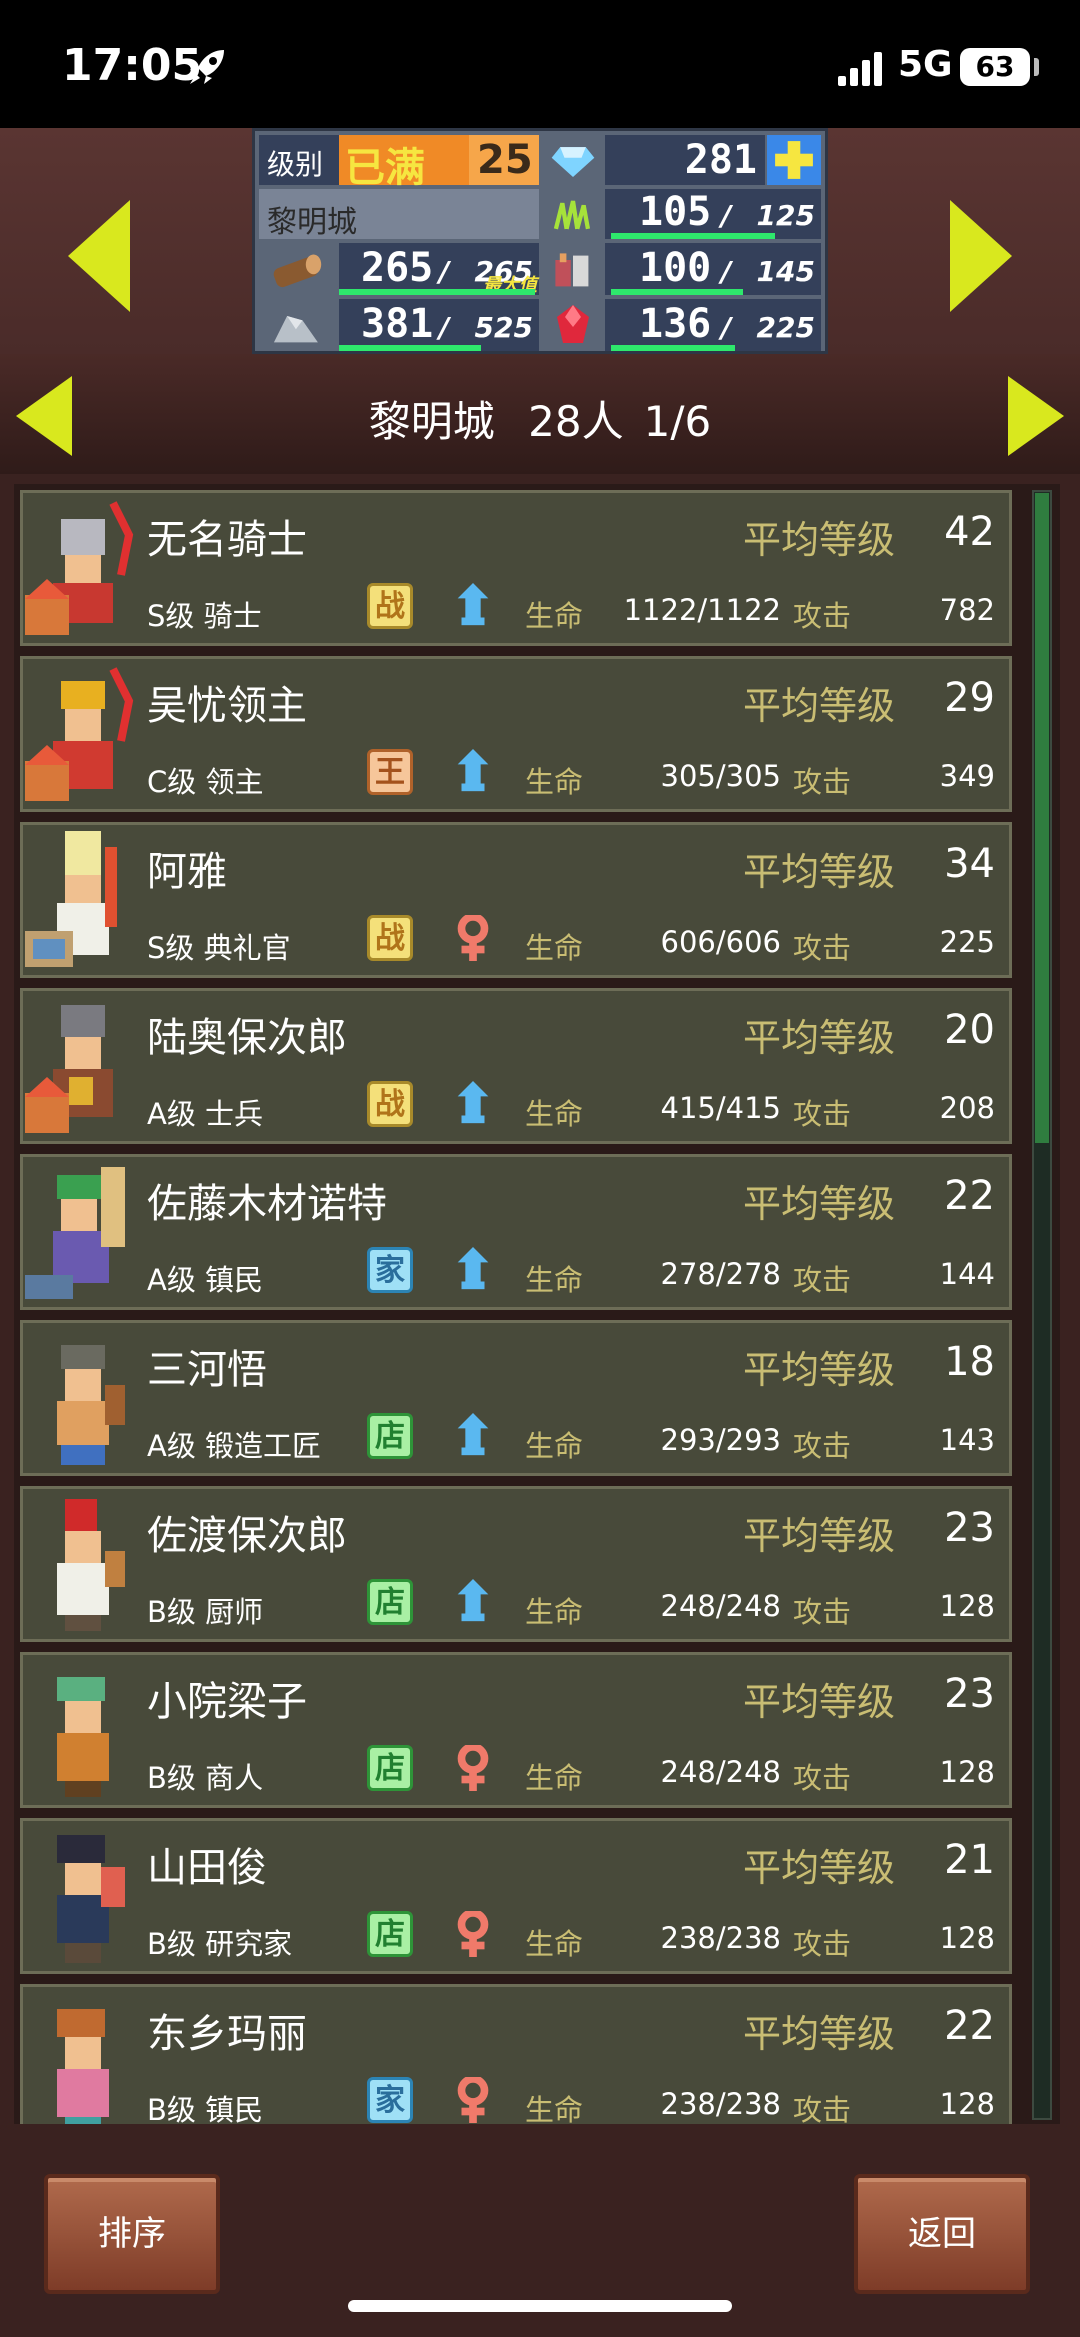 The image size is (1080, 2337). Describe the element at coordinates (516, 900) in the screenshot. I see `character-row: 阿雅 平均等级 34 S级 典礼官 战 生命 606/606 攻击 225` at that location.